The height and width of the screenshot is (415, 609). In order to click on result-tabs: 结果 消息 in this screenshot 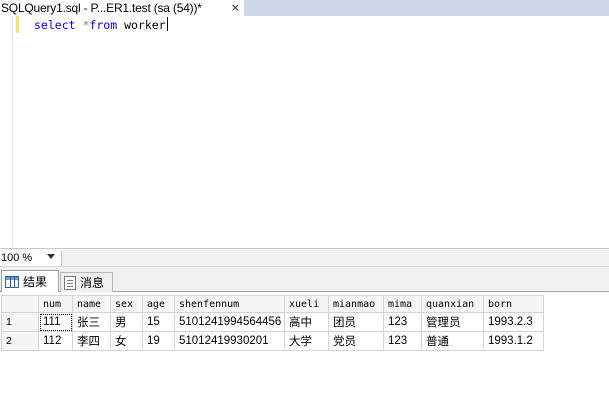, I will do `click(304, 279)`.